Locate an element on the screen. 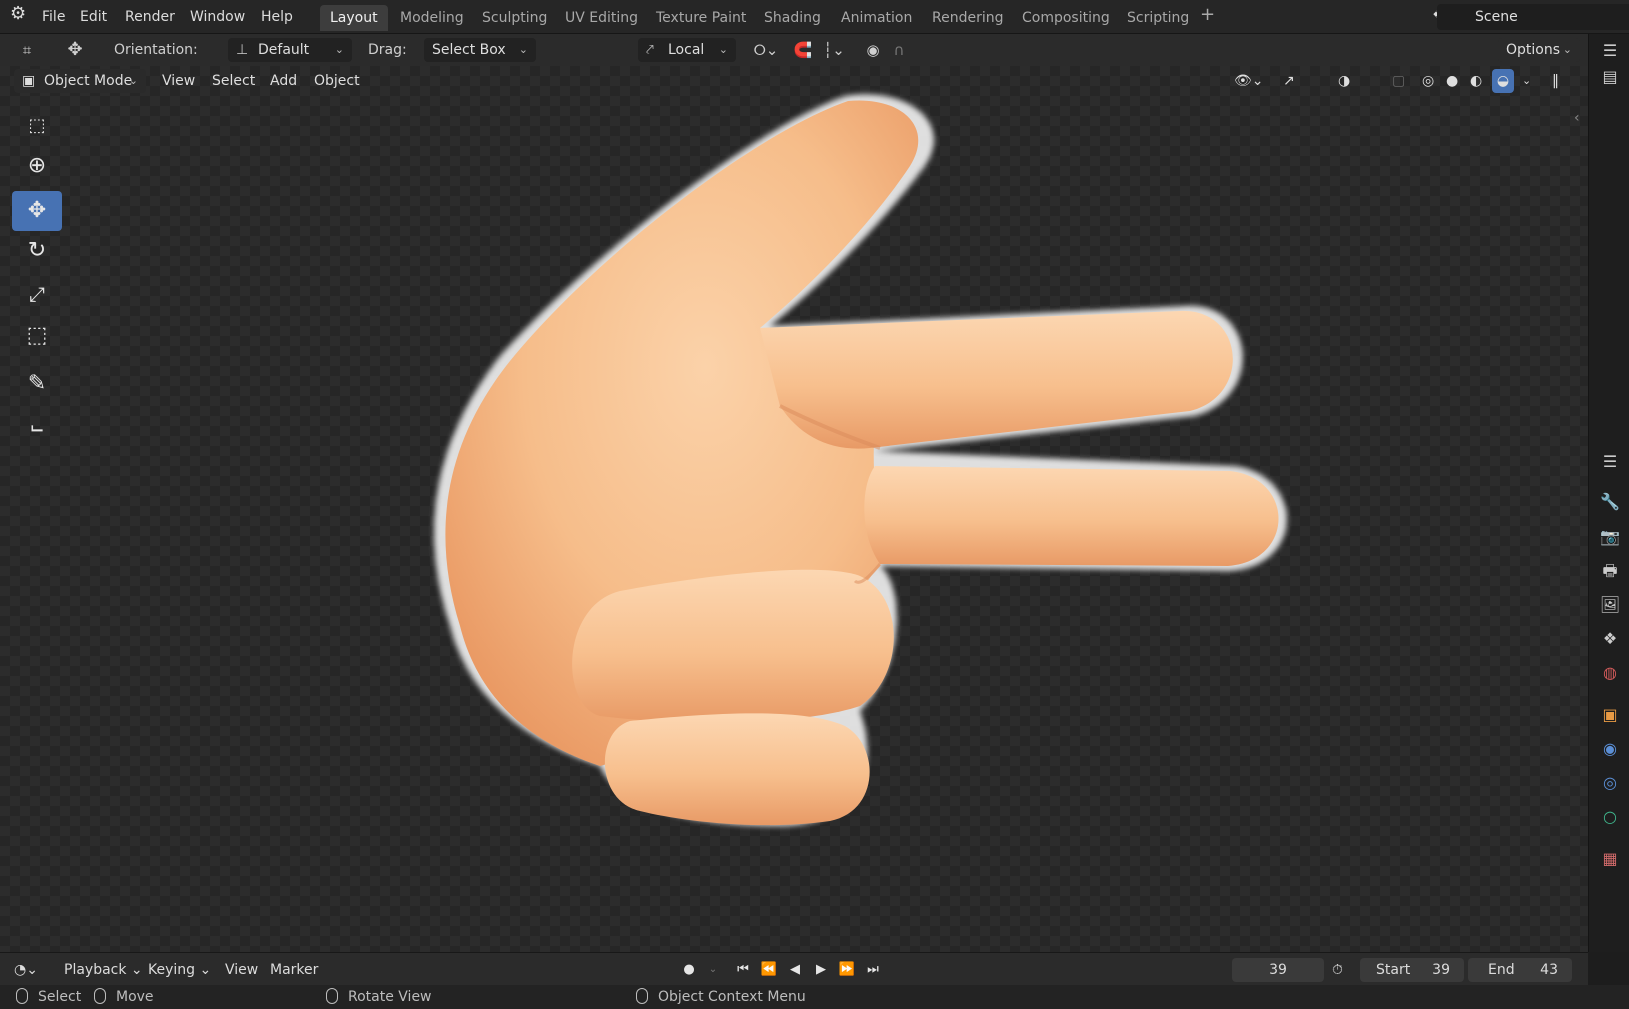 Image resolution: width=1629 pixels, height=1009 pixels. drag-value: Select Box is located at coordinates (469, 50).